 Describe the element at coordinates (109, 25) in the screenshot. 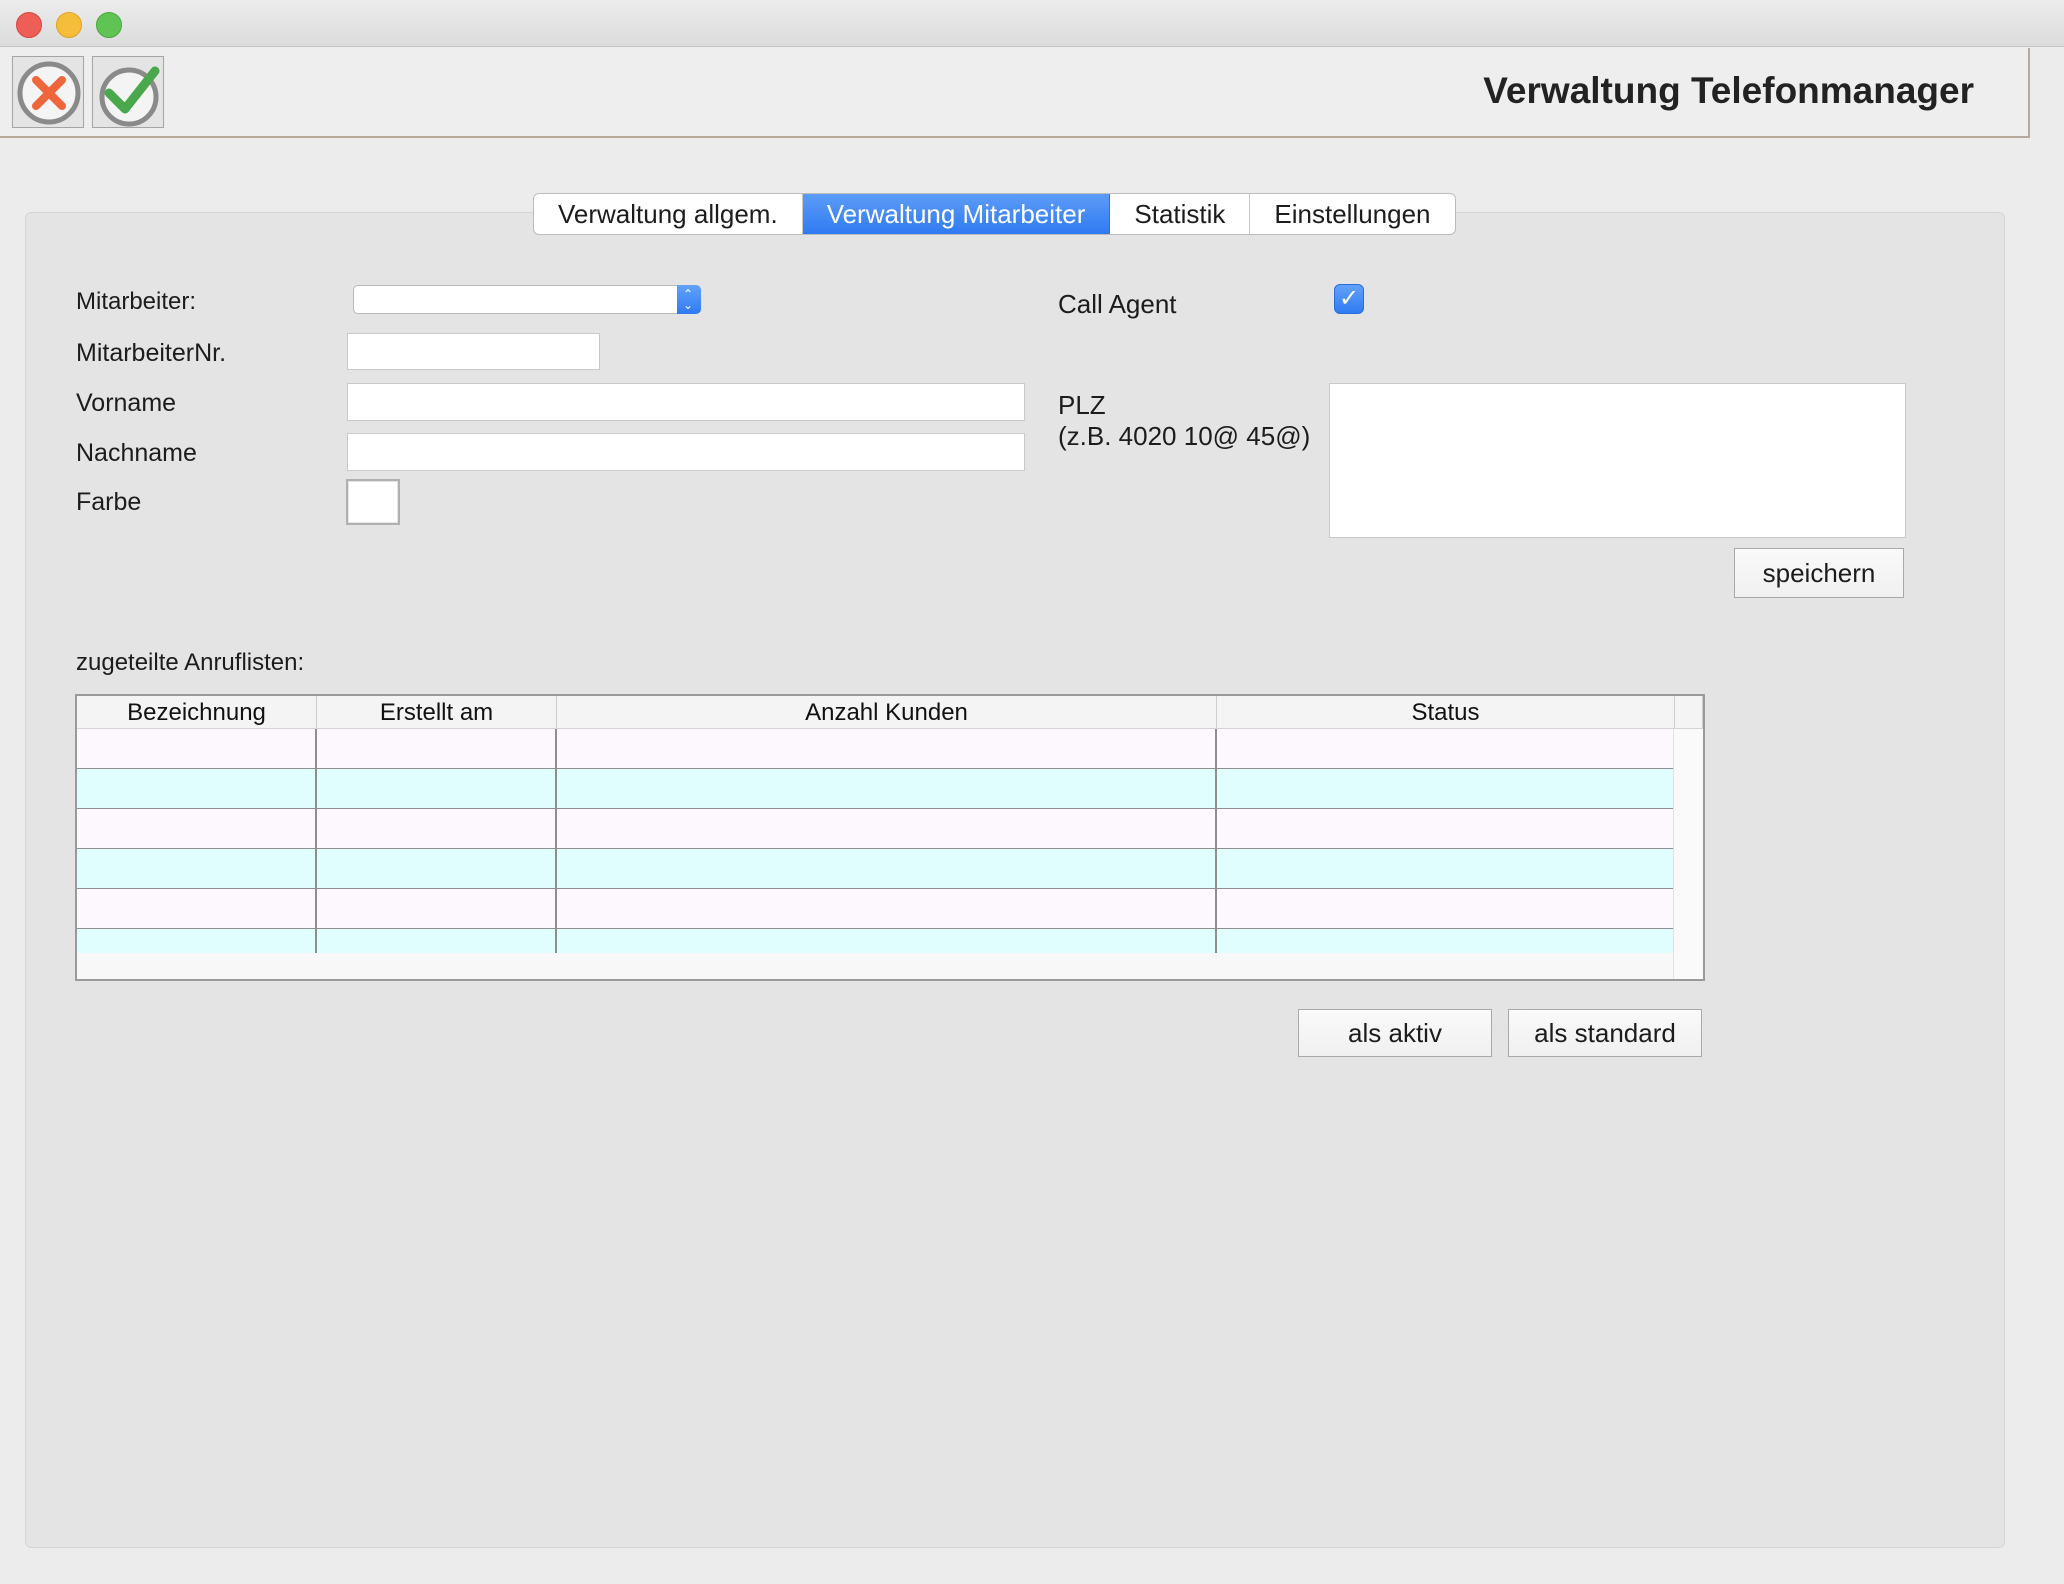

I see `zoom-window-button` at that location.